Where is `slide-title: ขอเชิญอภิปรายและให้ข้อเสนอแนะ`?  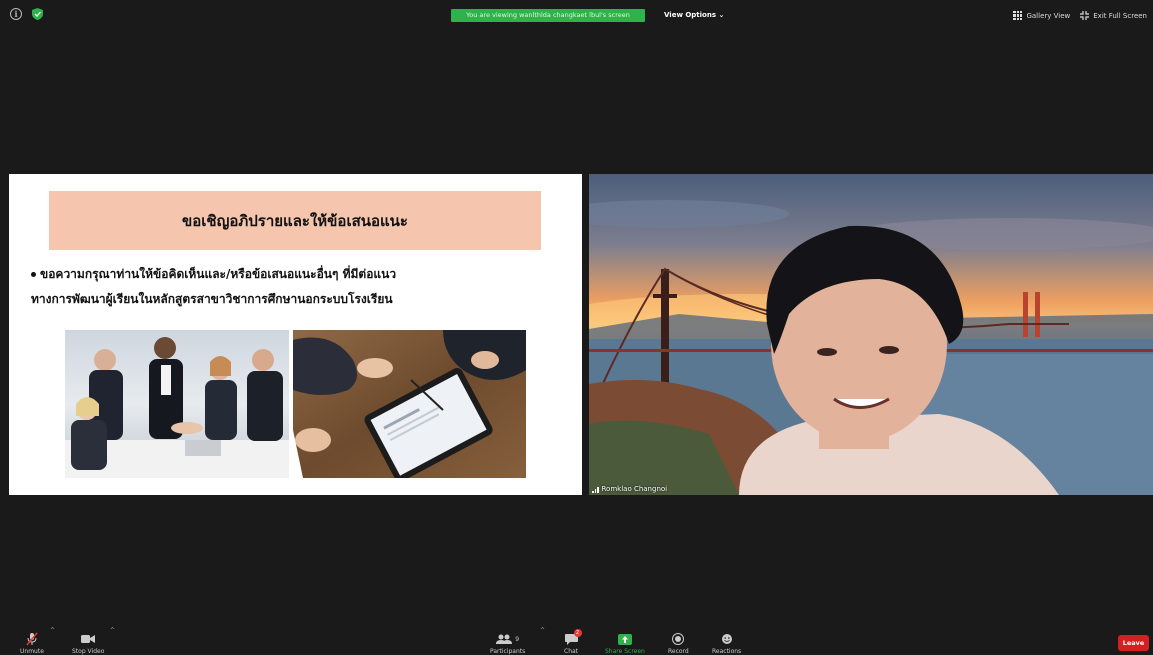
slide-title: ขอเชิญอภิปรายและให้ข้อเสนอแนะ is located at coordinates (295, 220).